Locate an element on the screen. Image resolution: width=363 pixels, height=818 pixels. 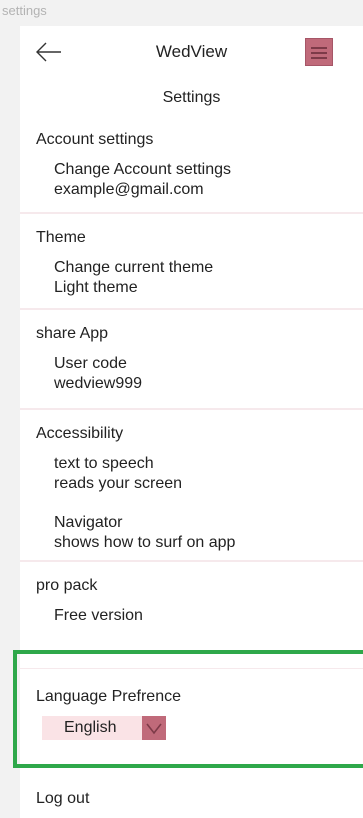
pro-pack-title: pro pack is located at coordinates (67, 585).